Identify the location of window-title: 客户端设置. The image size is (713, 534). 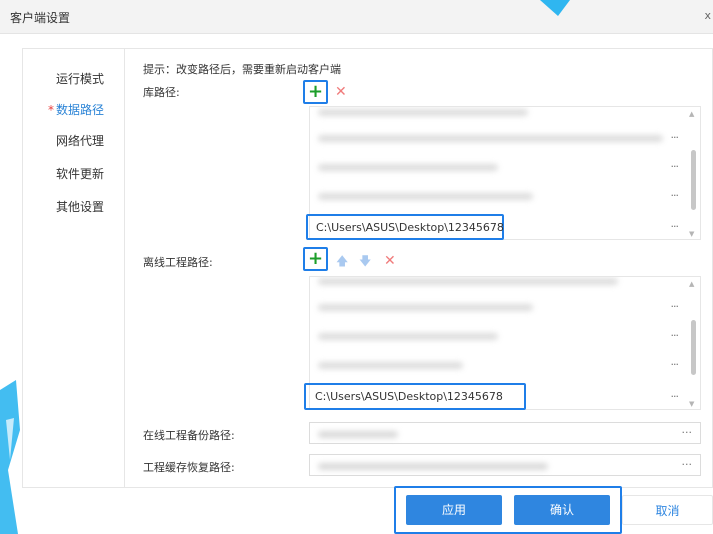
(40, 18).